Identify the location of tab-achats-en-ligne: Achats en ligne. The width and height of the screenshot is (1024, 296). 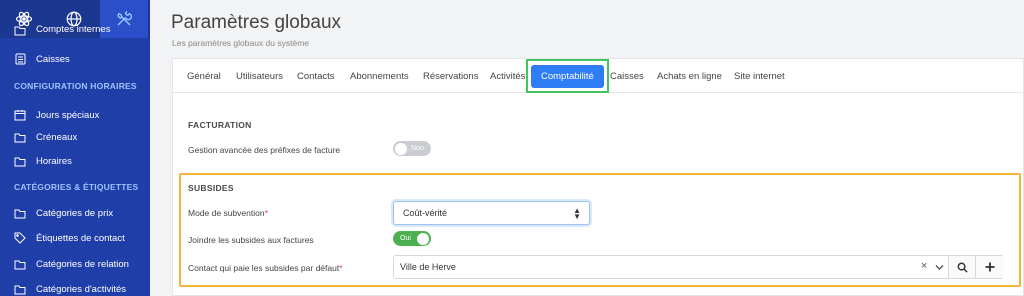
(689, 76).